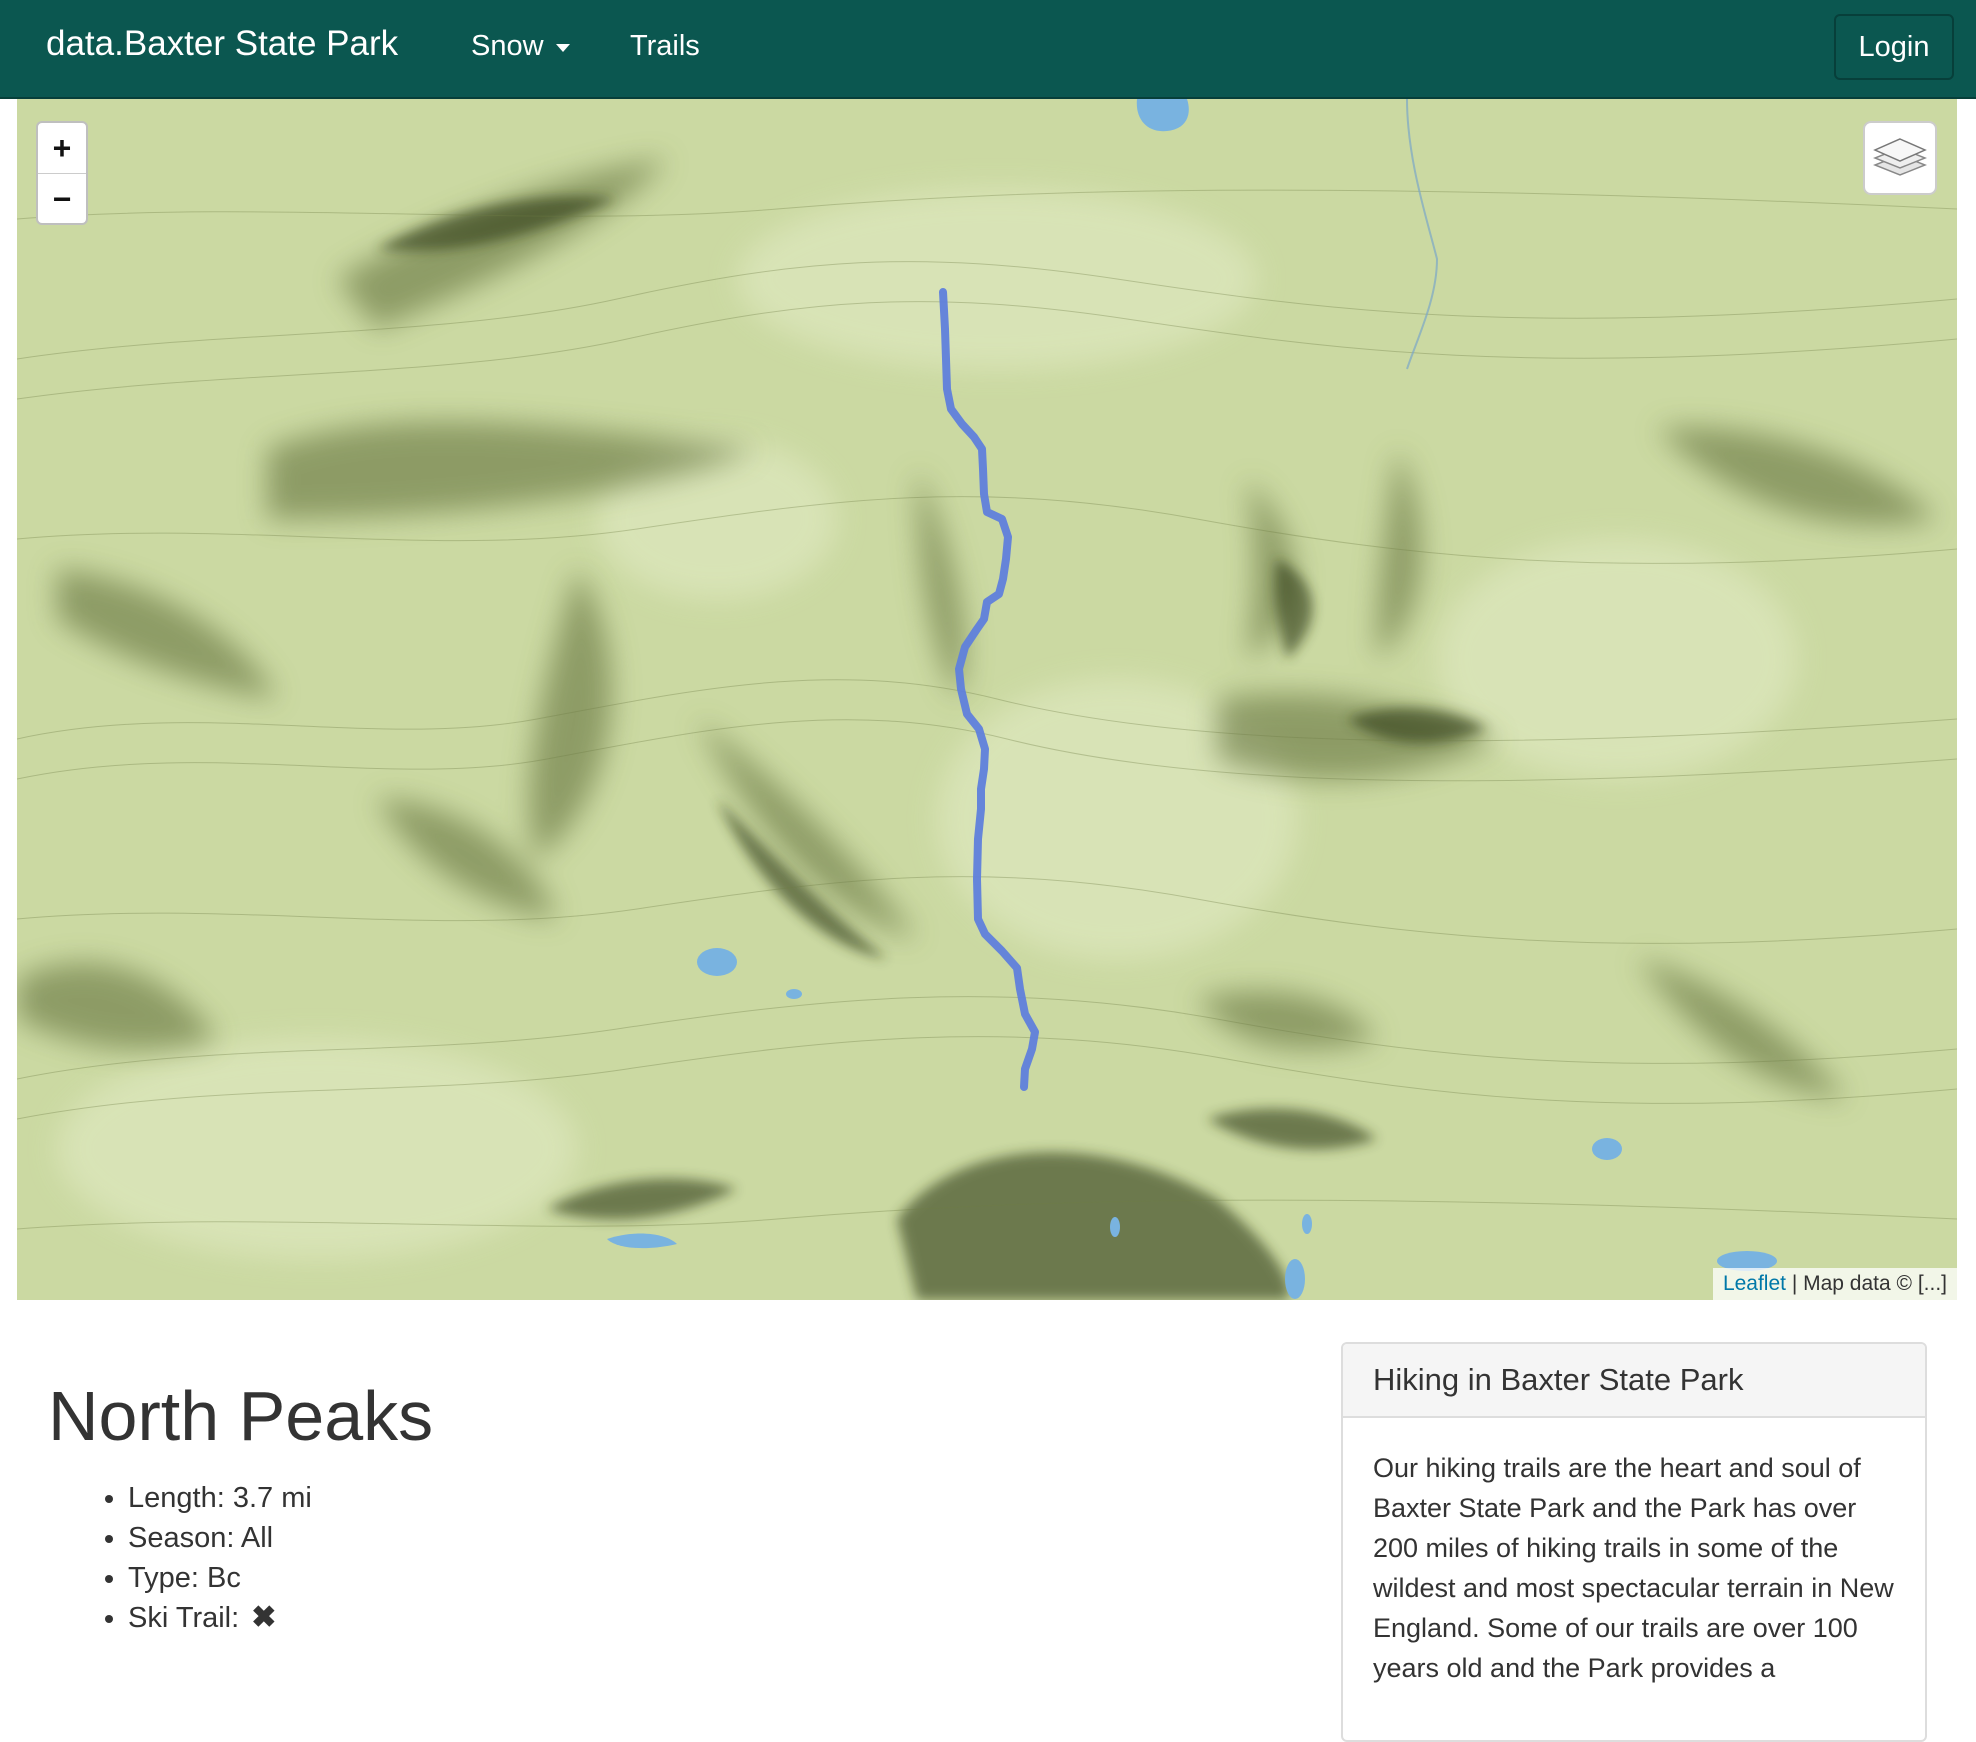 The height and width of the screenshot is (1742, 1976). Describe the element at coordinates (272, 1498) in the screenshot. I see `length-value: 3.7 mi` at that location.